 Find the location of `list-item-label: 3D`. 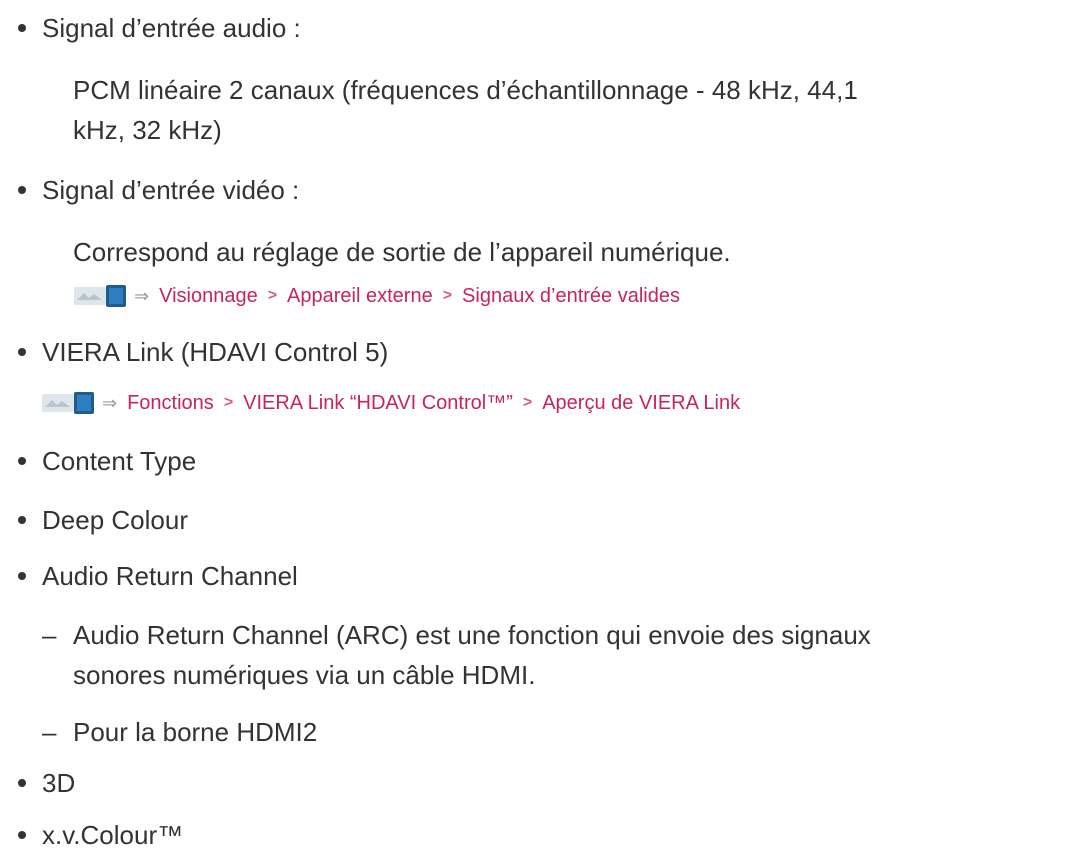

list-item-label: 3D is located at coordinates (59, 782).